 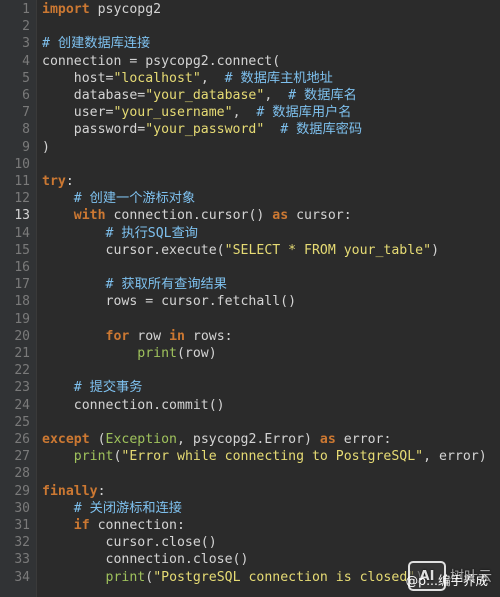 I want to click on code-token: # 关闭游标和连接, so click(x=127, y=508).